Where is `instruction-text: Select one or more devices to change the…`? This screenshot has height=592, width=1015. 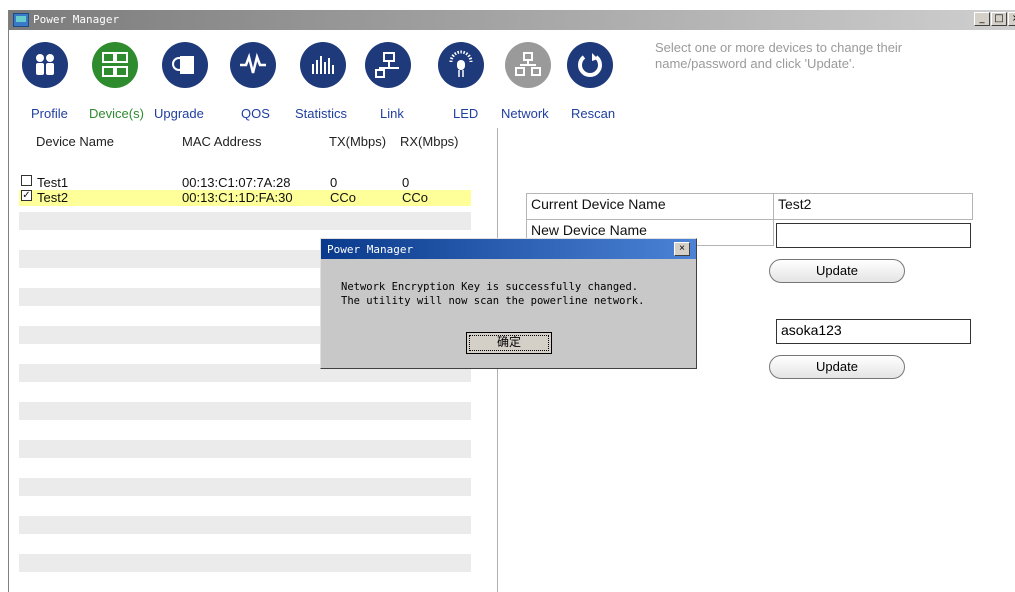
instruction-text: Select one or more devices to change the… is located at coordinates (779, 55).